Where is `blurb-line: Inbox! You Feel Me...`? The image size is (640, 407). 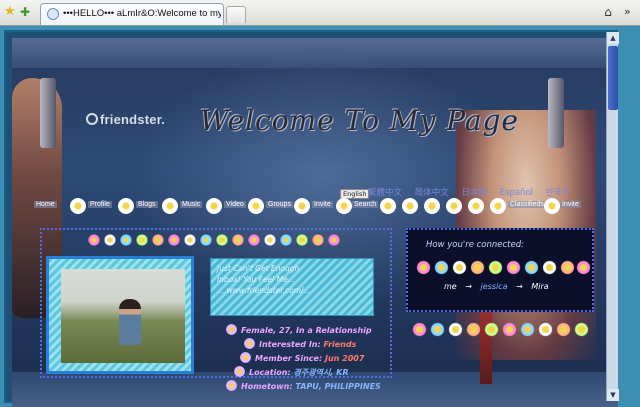
blurb-line: Inbox! You Feel Me... is located at coordinates (256, 279).